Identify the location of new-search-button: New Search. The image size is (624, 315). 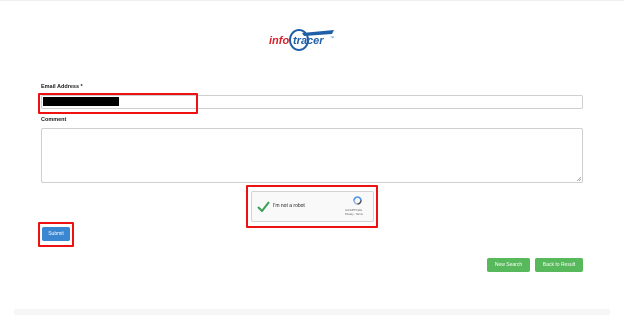
(508, 265).